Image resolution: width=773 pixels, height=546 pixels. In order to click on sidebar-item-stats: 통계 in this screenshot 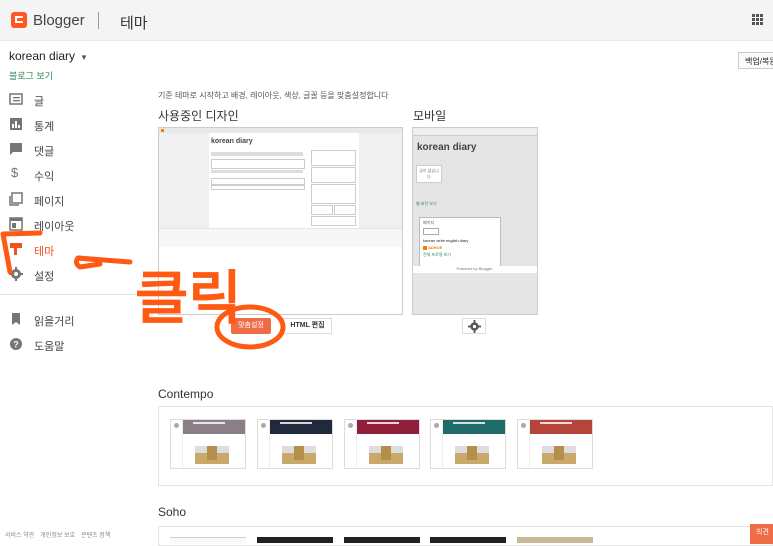, I will do `click(70, 126)`.